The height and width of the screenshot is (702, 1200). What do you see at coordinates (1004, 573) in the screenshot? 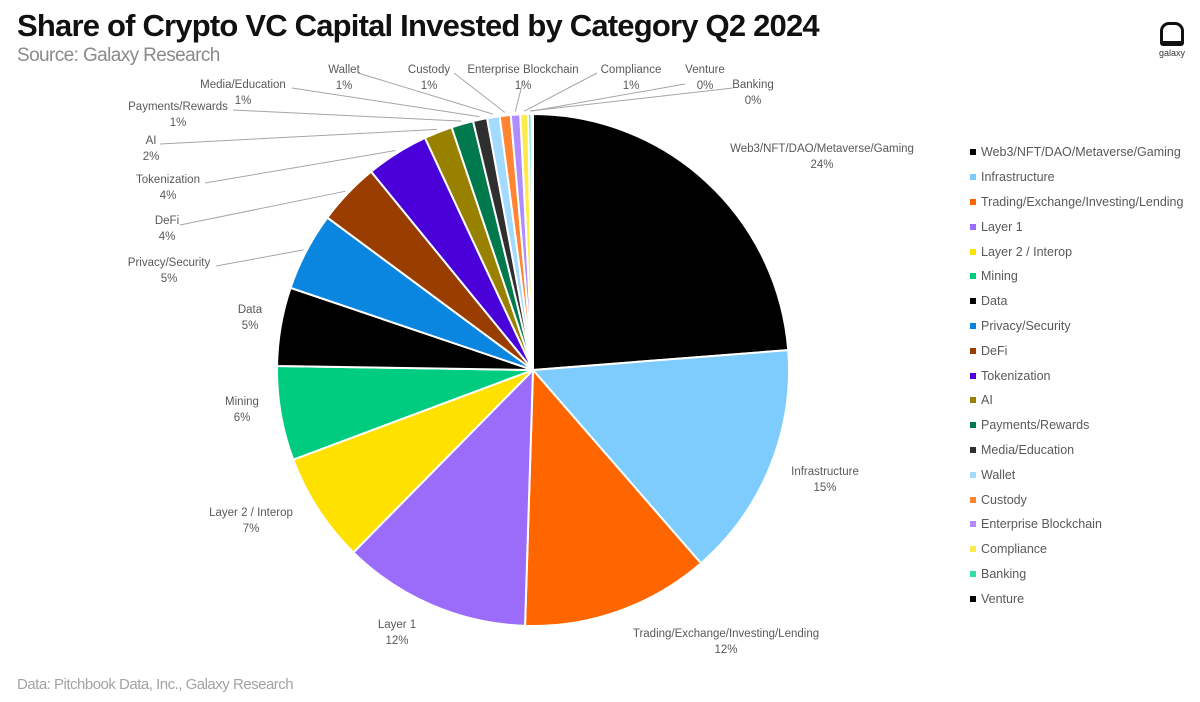
I see `legend-label: Banking` at bounding box center [1004, 573].